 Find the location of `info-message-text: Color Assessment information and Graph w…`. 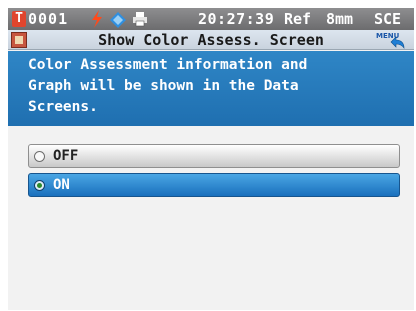

info-message-text: Color Assessment information and Graph w… is located at coordinates (168, 86).